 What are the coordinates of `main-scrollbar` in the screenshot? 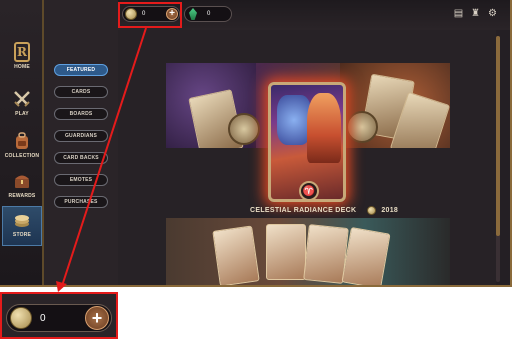 It's located at (498, 159).